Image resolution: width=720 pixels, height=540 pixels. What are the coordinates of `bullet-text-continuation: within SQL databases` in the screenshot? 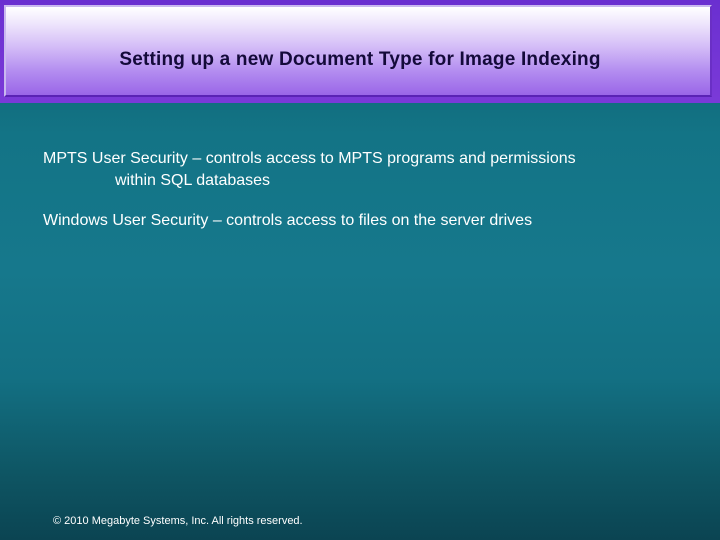 It's located at (193, 180).